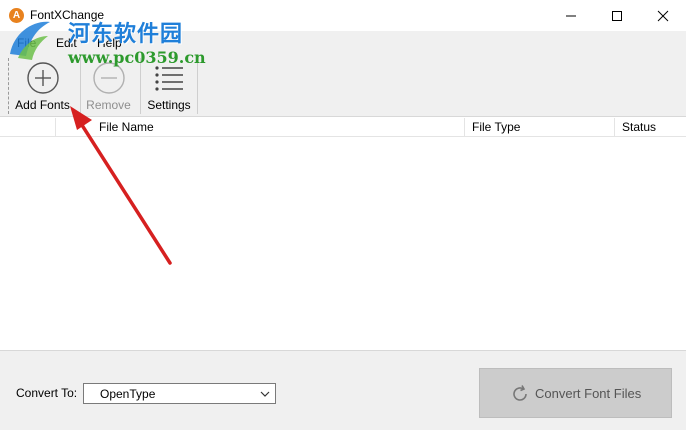  I want to click on add-fonts-button: Add Fonts, so click(42, 86).